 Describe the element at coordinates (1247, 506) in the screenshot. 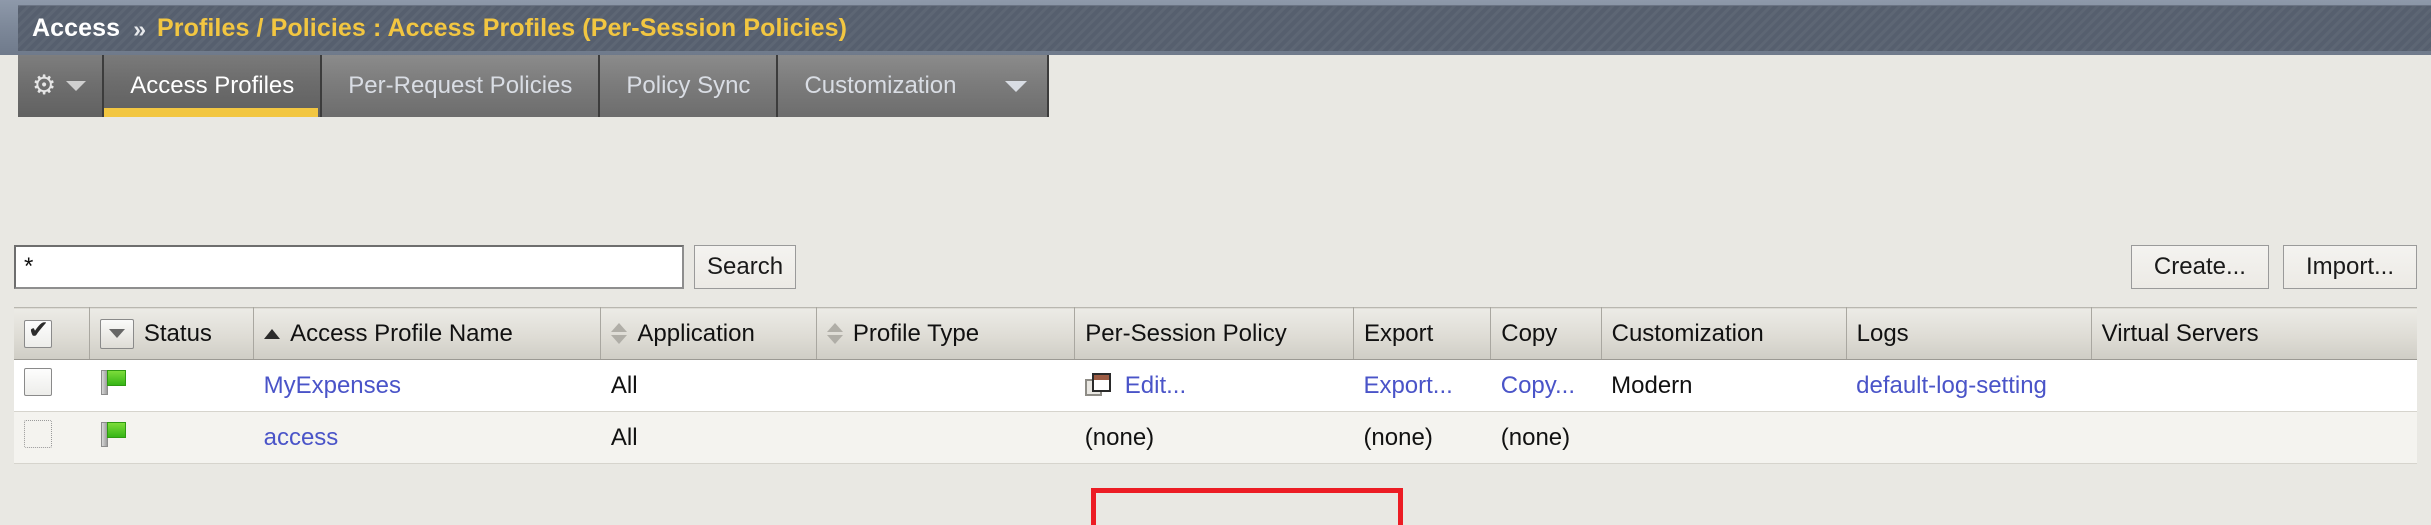

I see `annotation-highlight-box` at that location.